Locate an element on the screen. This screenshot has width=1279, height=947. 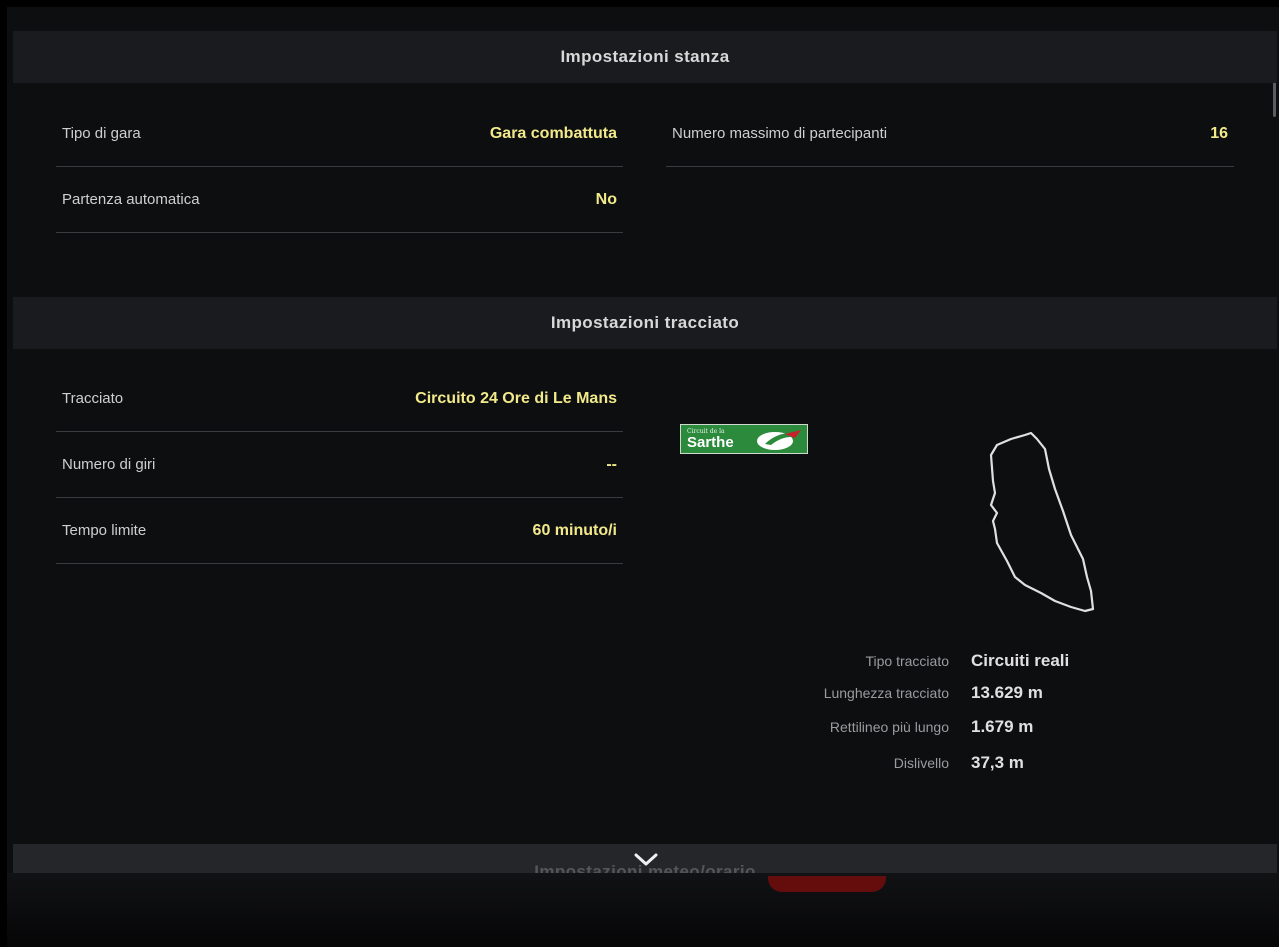
track-label: Tracciato is located at coordinates (93, 398).